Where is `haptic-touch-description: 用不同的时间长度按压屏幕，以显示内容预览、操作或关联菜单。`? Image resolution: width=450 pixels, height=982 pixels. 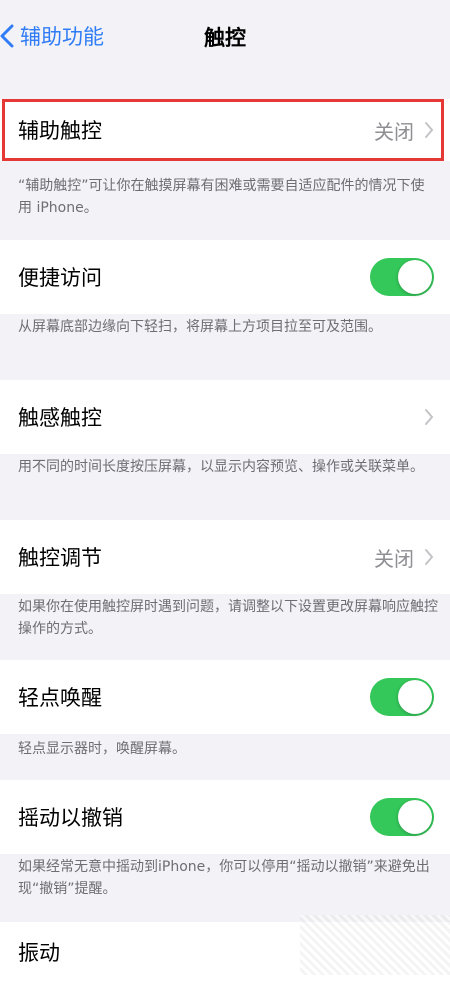 haptic-touch-description: 用不同的时间长度按压屏幕，以显示内容预览、操作或关联菜单。 is located at coordinates (221, 467).